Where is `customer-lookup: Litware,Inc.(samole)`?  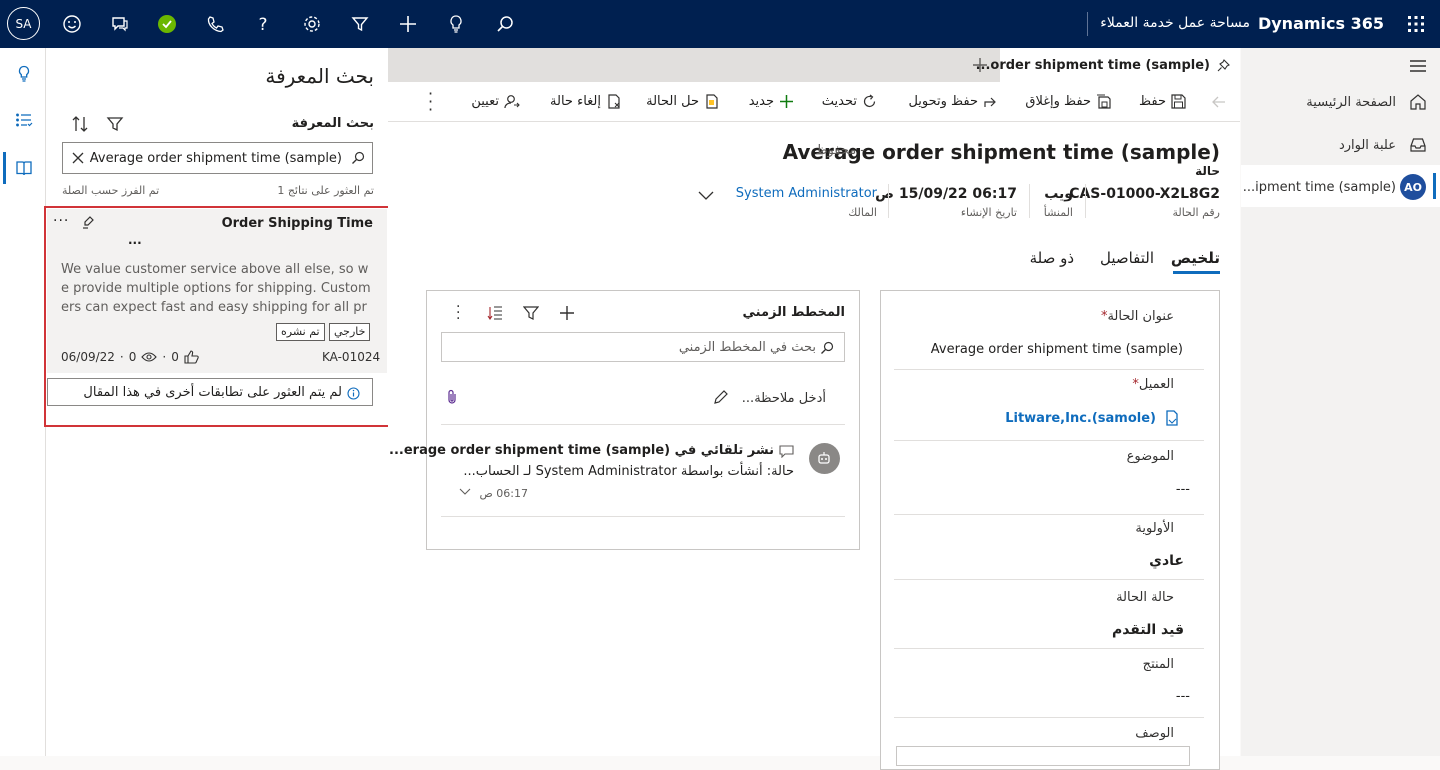
customer-lookup: Litware,Inc.(samole) is located at coordinates (1092, 418).